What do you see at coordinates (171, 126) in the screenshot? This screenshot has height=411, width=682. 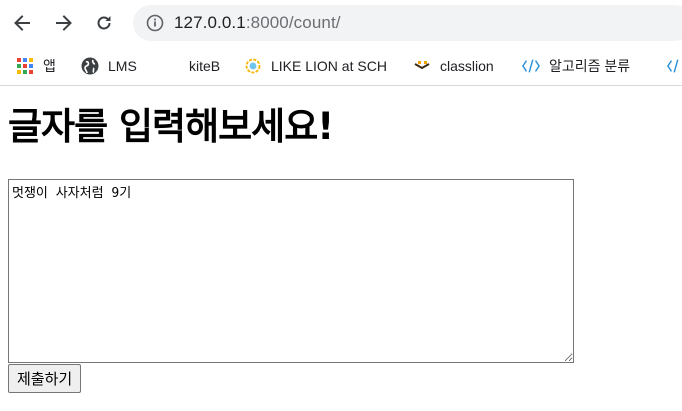 I see `page-title: 글자를 입력해보세요!` at bounding box center [171, 126].